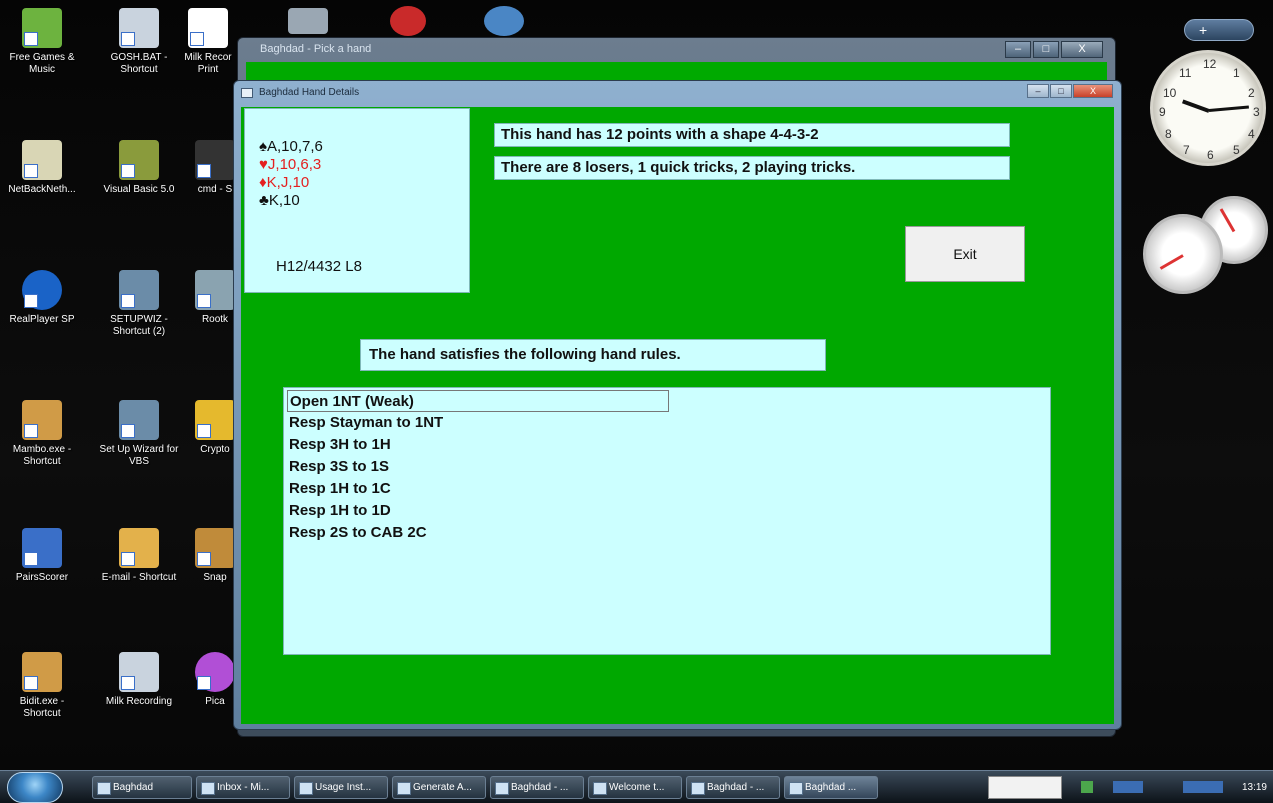  Describe the element at coordinates (139, 28) in the screenshot. I see `batch-file-icon` at that location.